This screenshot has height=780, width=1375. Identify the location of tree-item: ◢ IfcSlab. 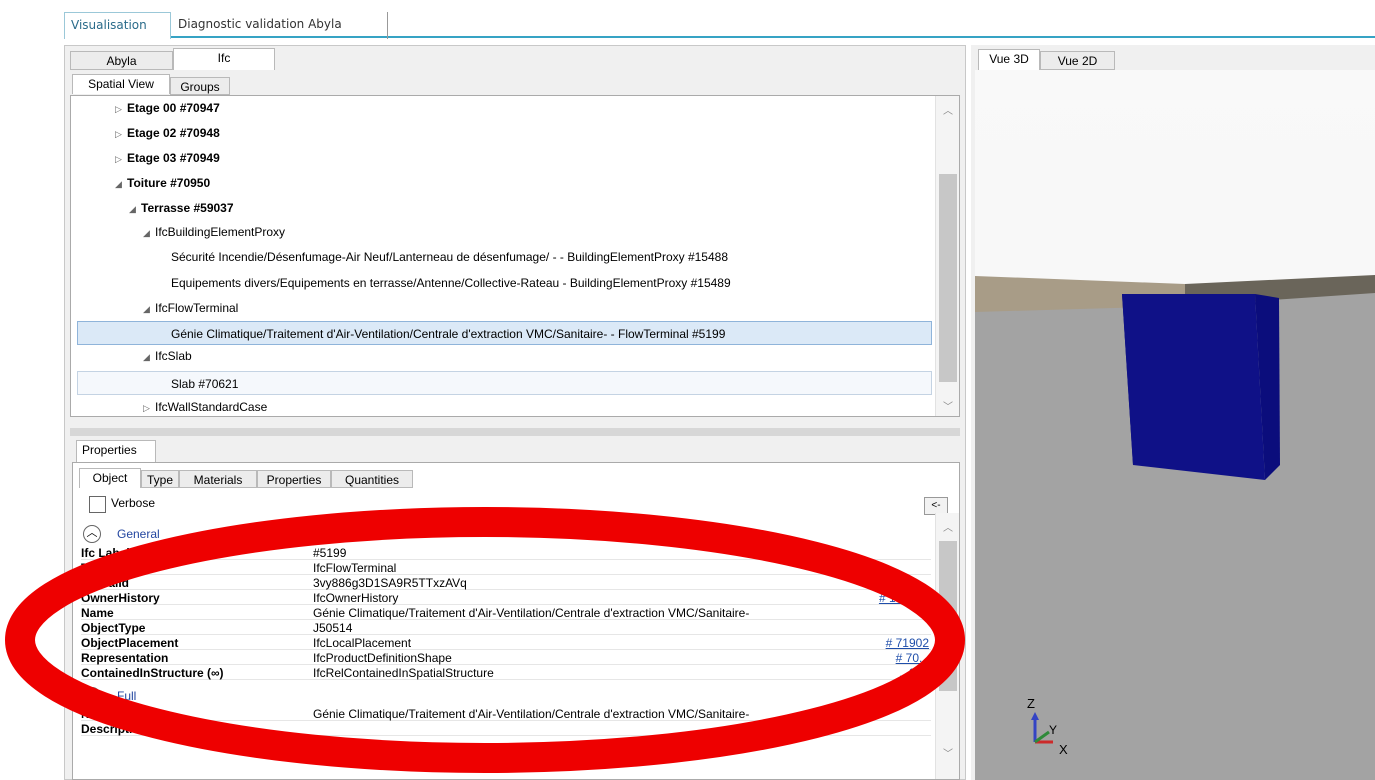
(167, 356).